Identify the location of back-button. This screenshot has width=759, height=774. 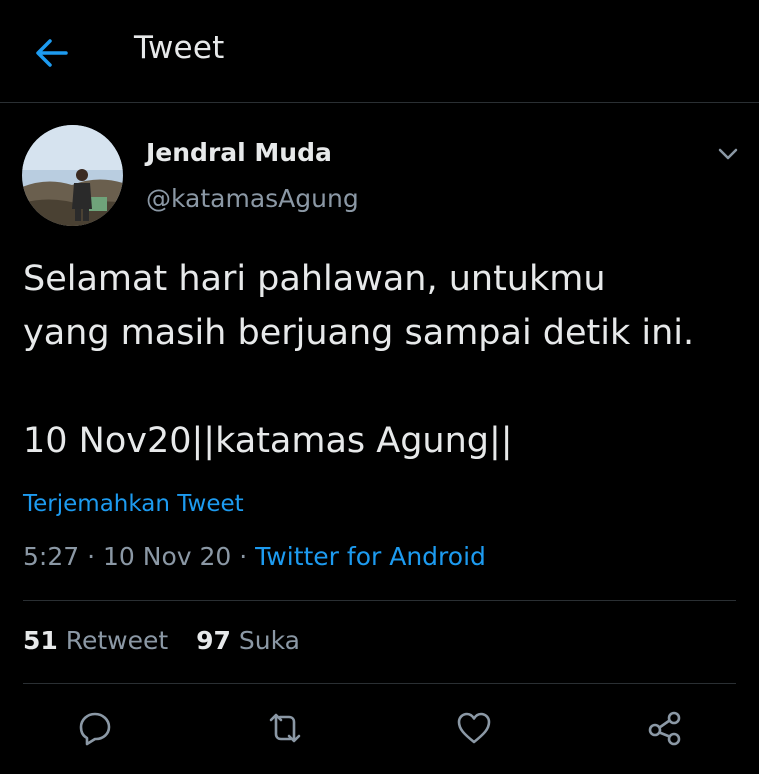
(52, 53).